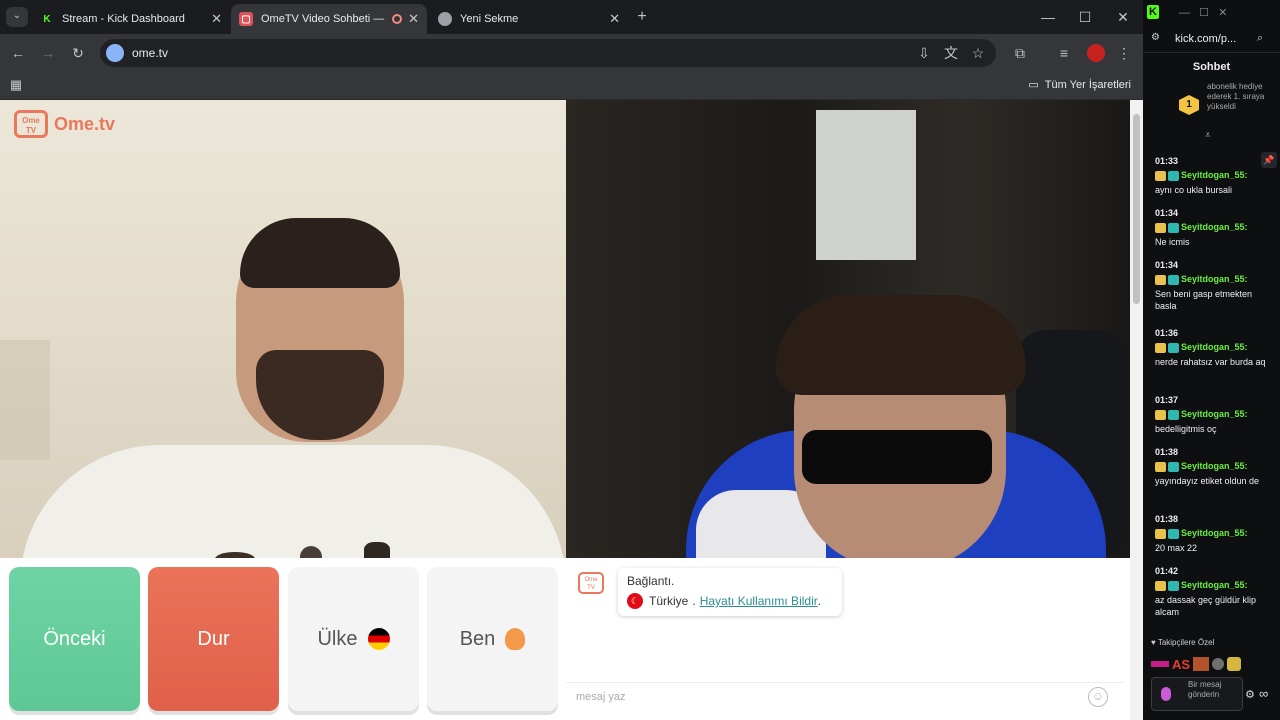  What do you see at coordinates (1186, 428) in the screenshot?
I see `message-text: bedelligitmis oç` at bounding box center [1186, 428].